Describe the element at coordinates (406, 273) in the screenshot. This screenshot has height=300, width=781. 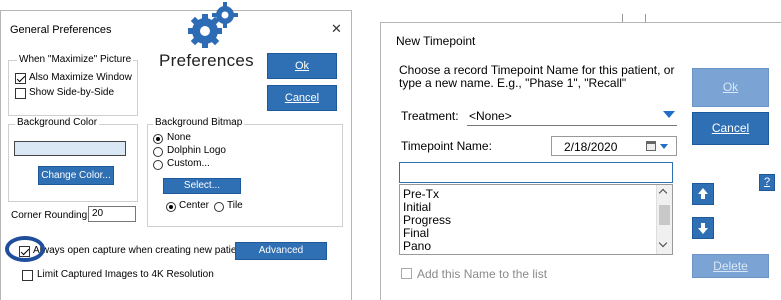
I see `add-to-list-checkbox` at that location.